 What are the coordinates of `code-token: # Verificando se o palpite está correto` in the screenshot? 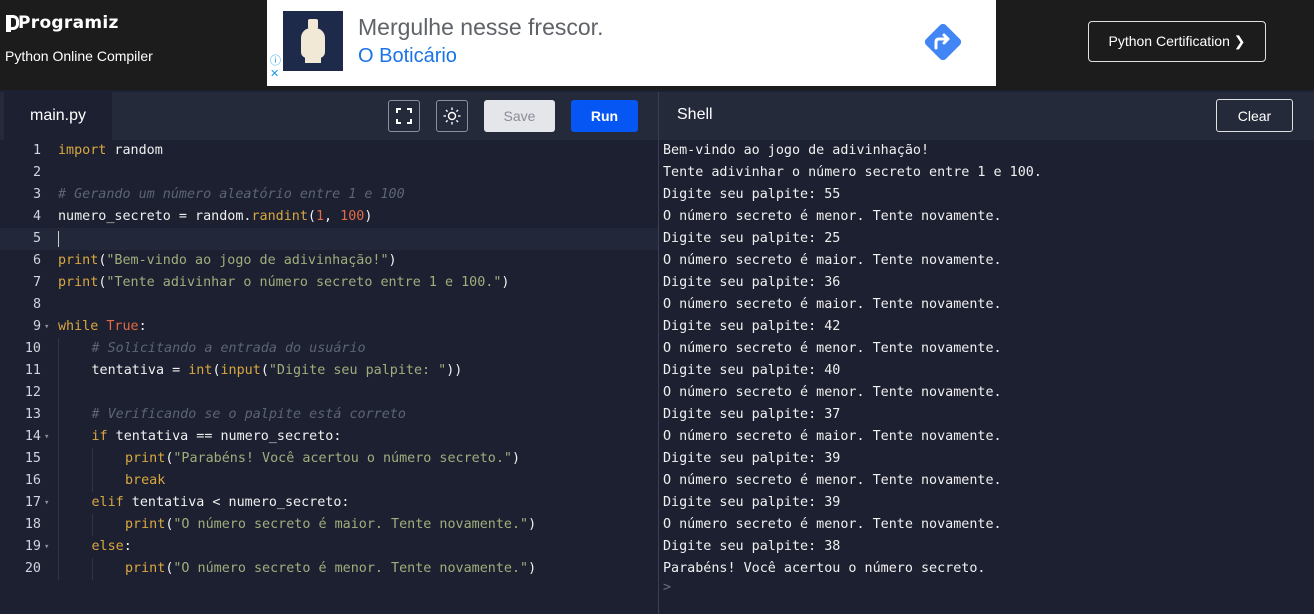 It's located at (248, 414).